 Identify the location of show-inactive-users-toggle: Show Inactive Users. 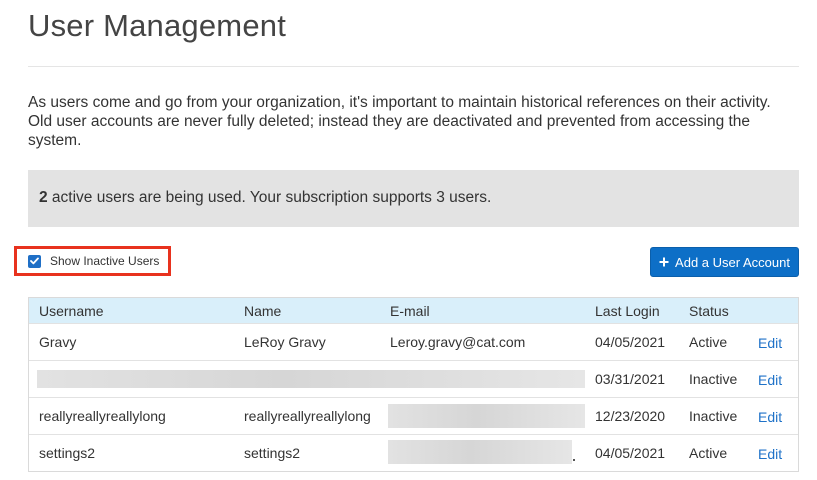
(92, 261).